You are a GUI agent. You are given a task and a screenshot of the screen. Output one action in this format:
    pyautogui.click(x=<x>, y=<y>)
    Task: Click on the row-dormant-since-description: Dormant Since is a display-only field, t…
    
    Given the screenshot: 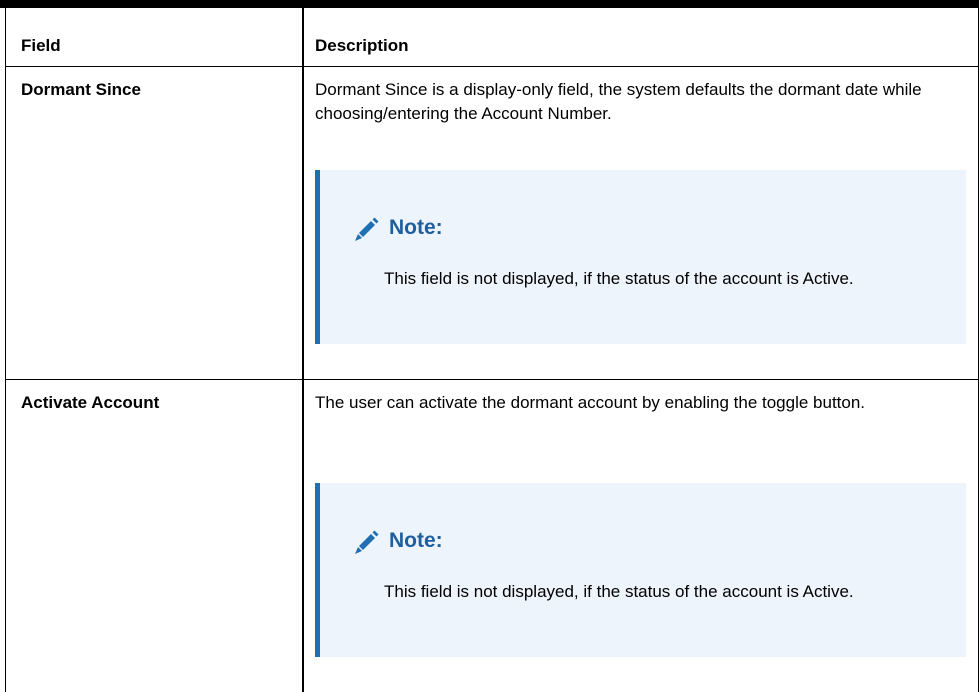 What is the action you would take?
    pyautogui.click(x=618, y=101)
    